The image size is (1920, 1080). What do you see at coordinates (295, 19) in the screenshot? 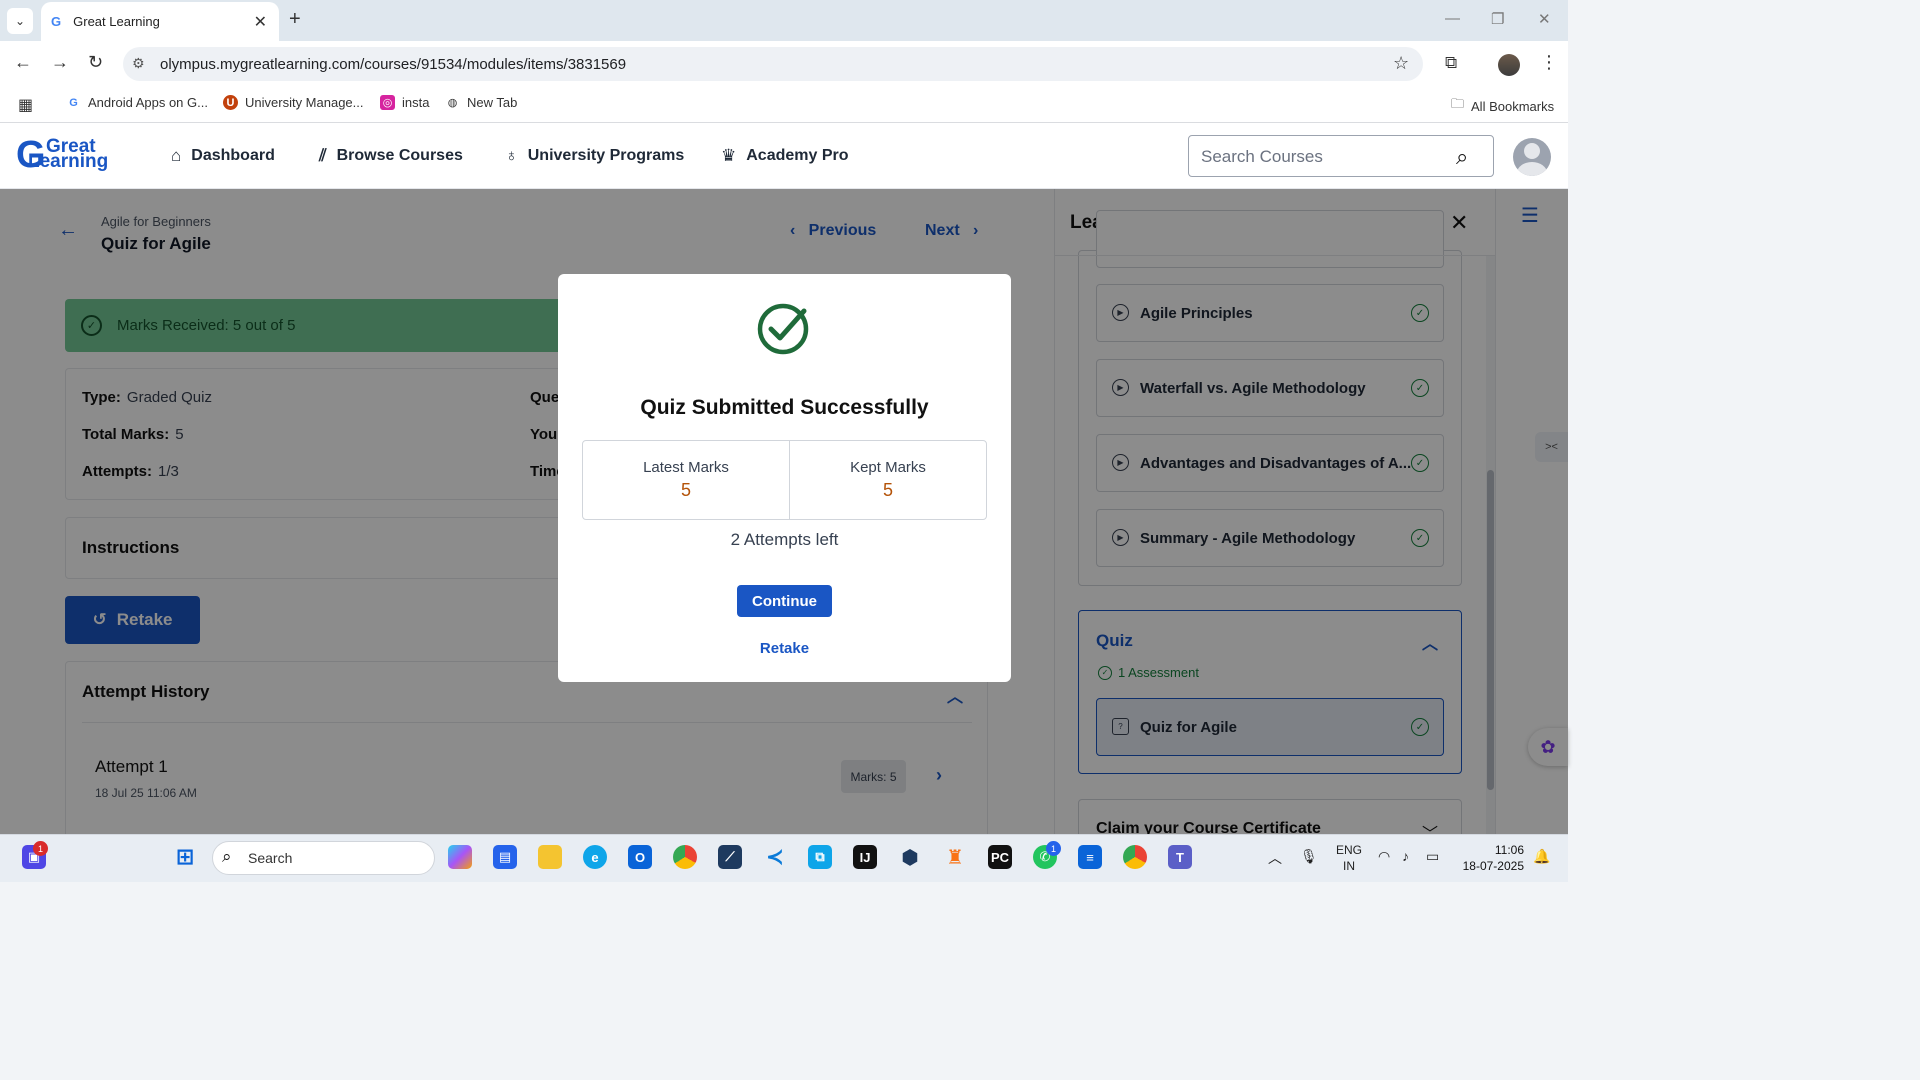
I see `new-tab-button: +` at bounding box center [295, 19].